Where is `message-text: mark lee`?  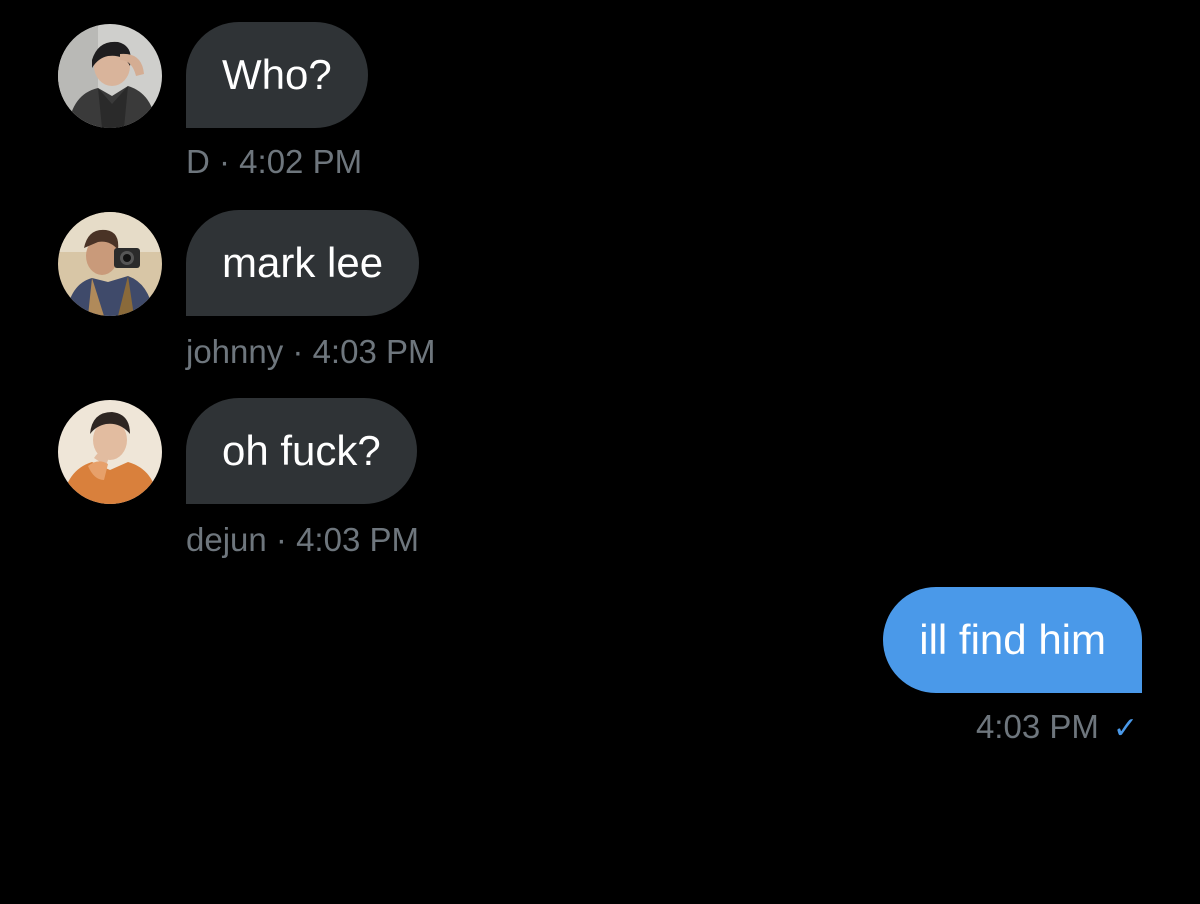 message-text: mark lee is located at coordinates (303, 262).